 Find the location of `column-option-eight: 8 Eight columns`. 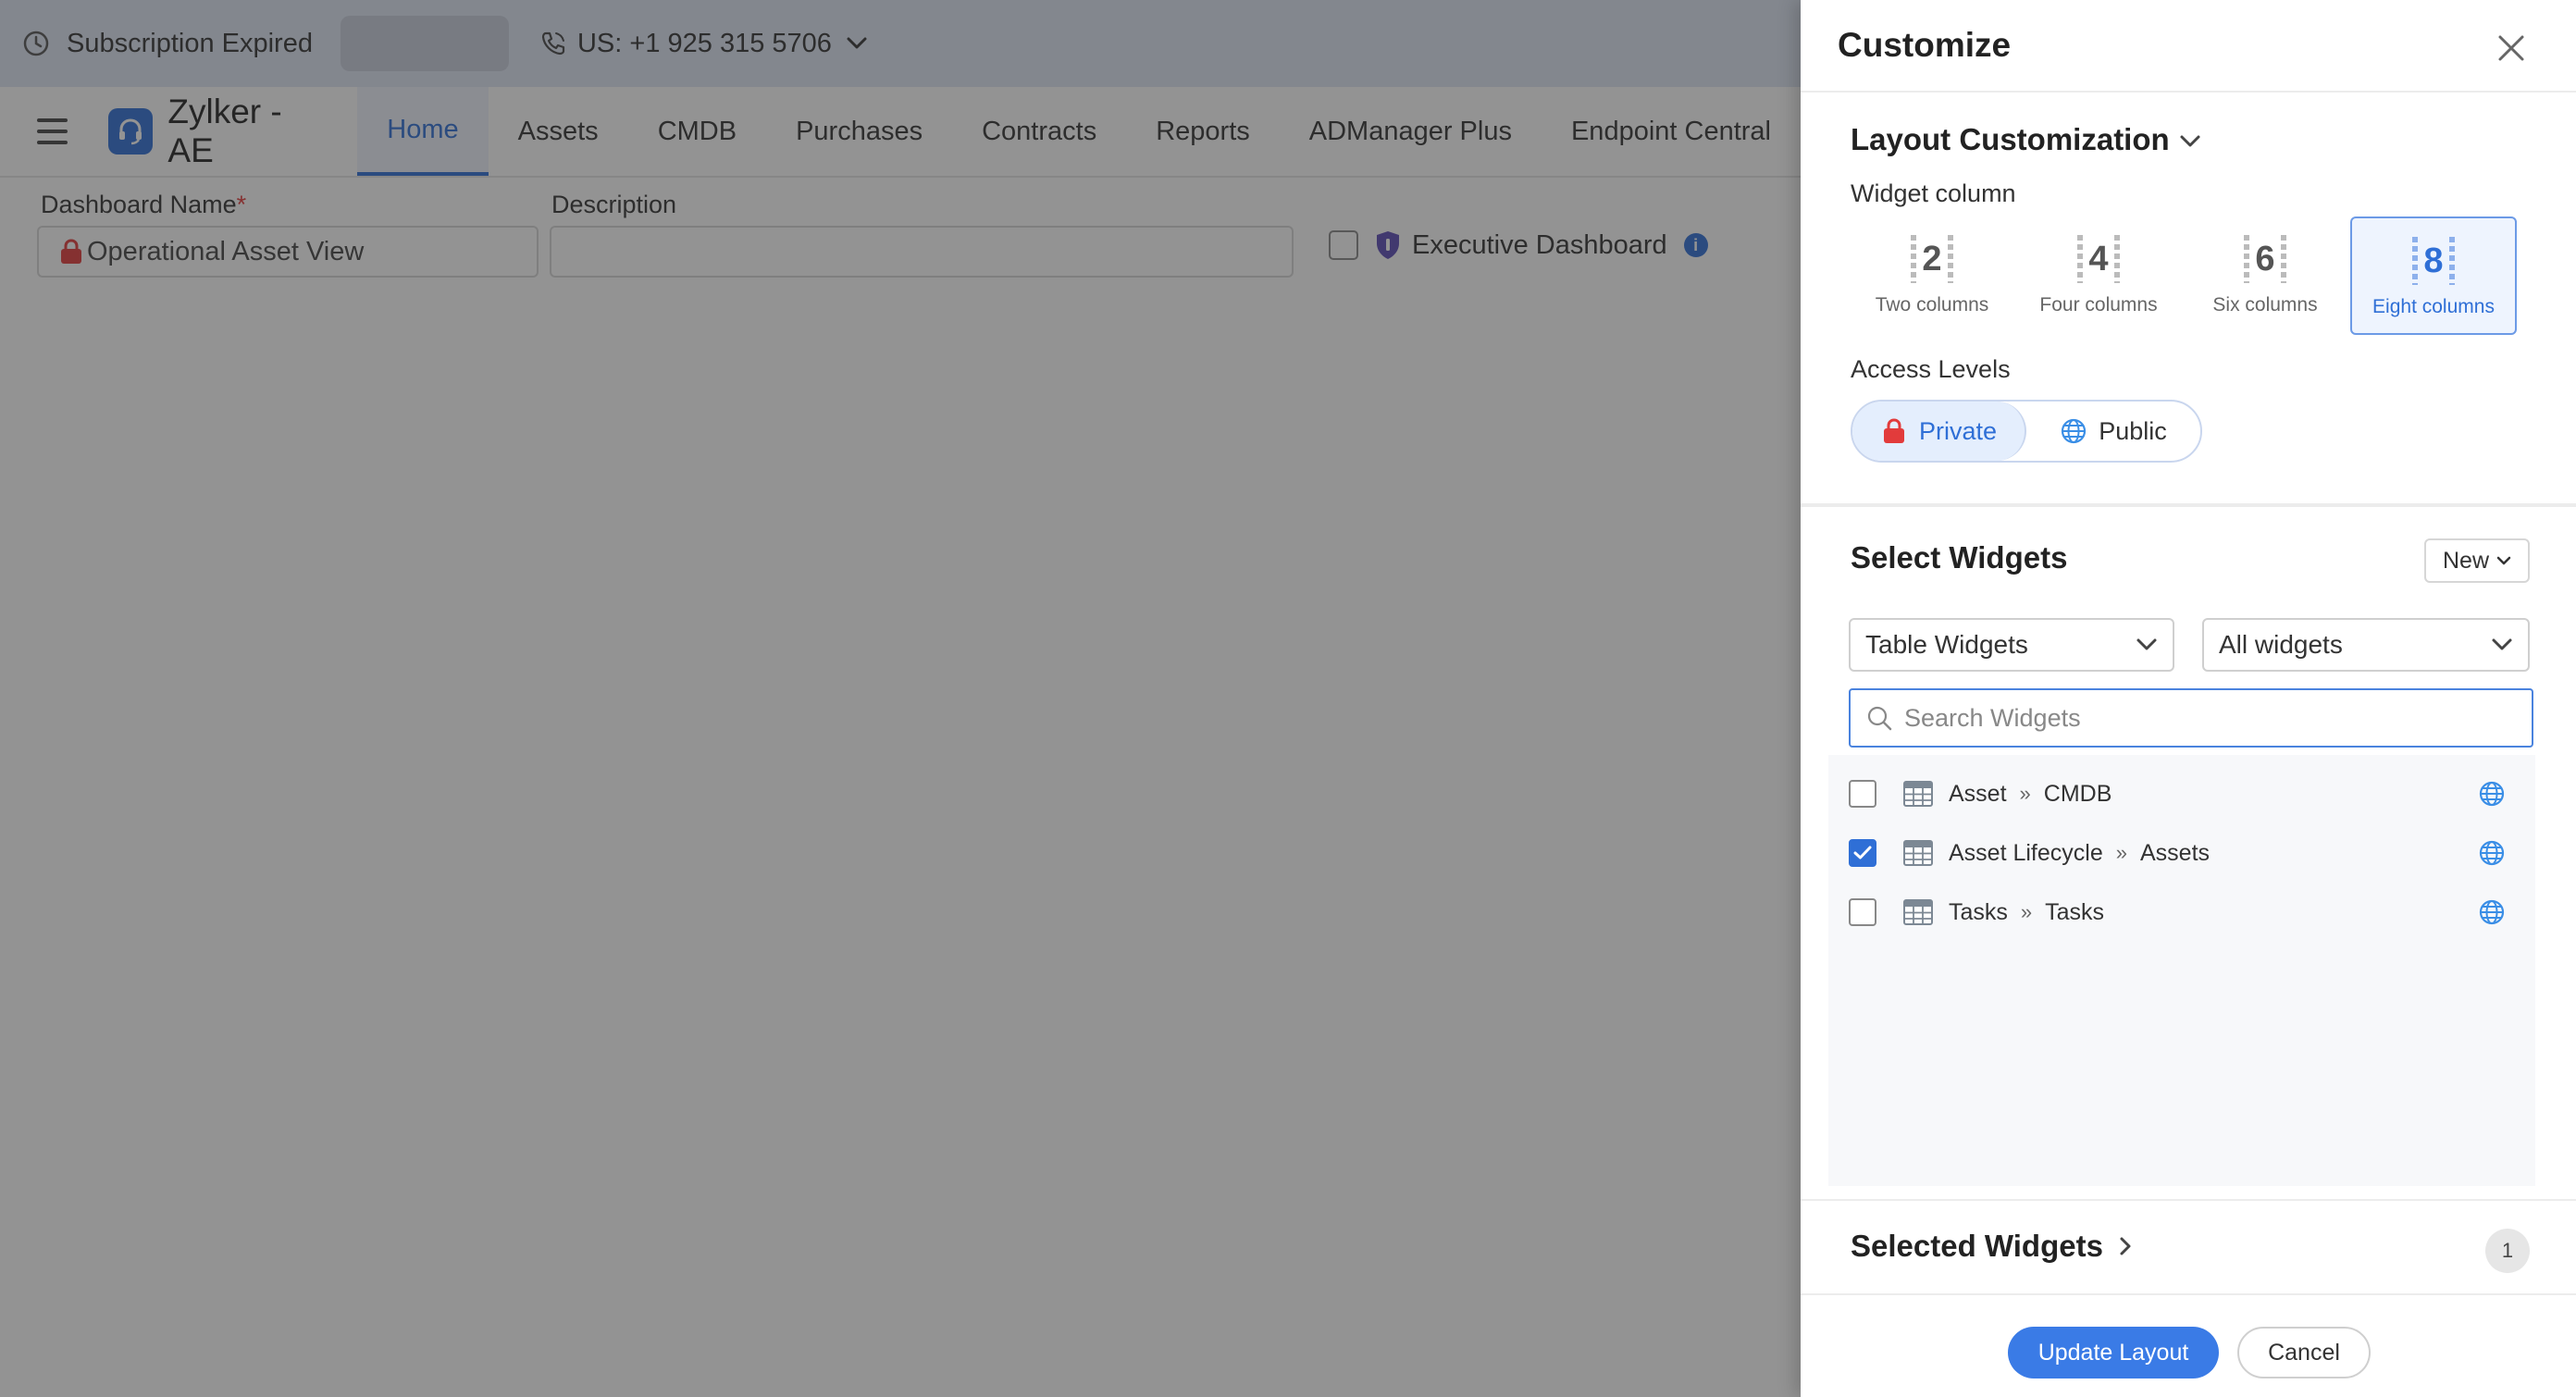

column-option-eight: 8 Eight columns is located at coordinates (2434, 275).